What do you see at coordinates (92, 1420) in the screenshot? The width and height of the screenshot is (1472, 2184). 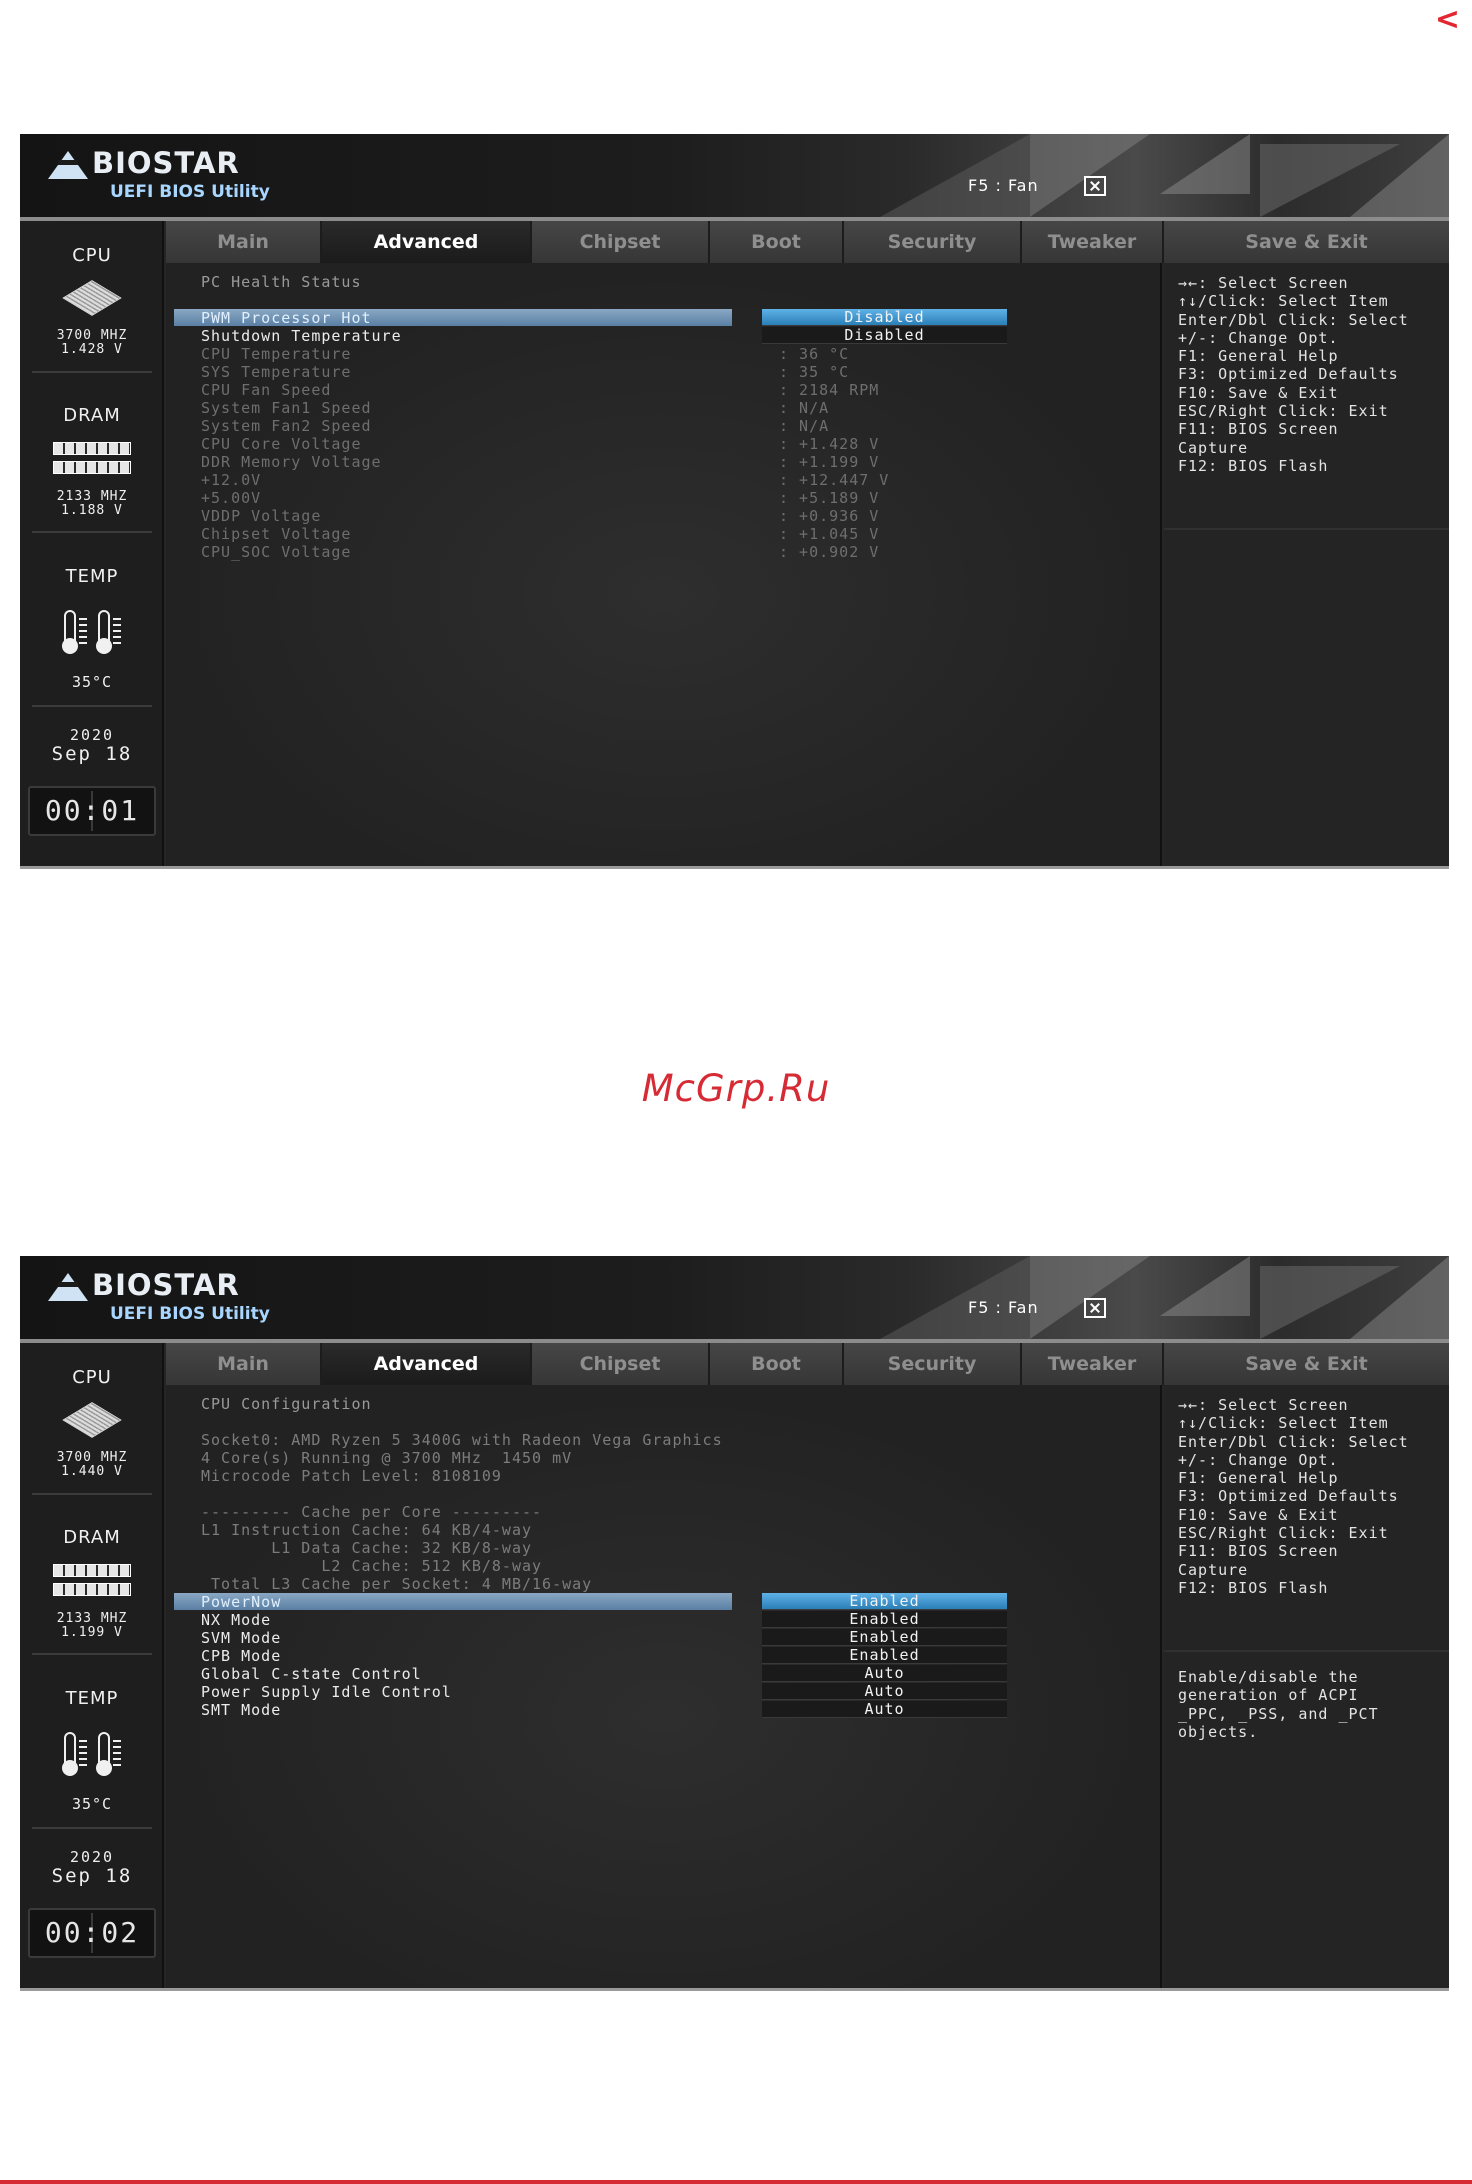 I see `cpu-chip-icon` at bounding box center [92, 1420].